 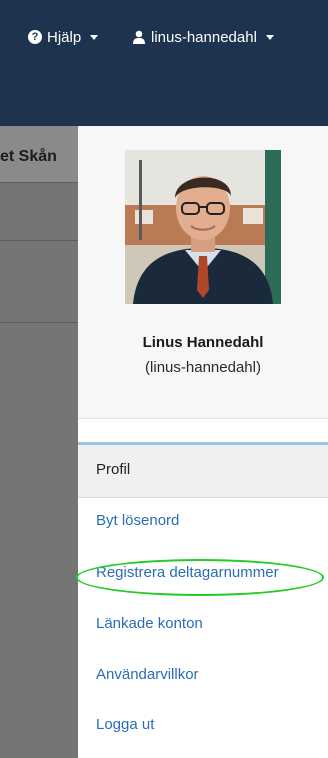 I want to click on profile-photo, so click(x=203, y=227).